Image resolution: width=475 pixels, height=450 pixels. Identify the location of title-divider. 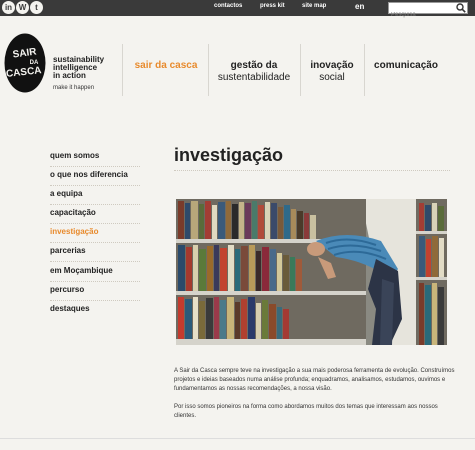
(312, 170).